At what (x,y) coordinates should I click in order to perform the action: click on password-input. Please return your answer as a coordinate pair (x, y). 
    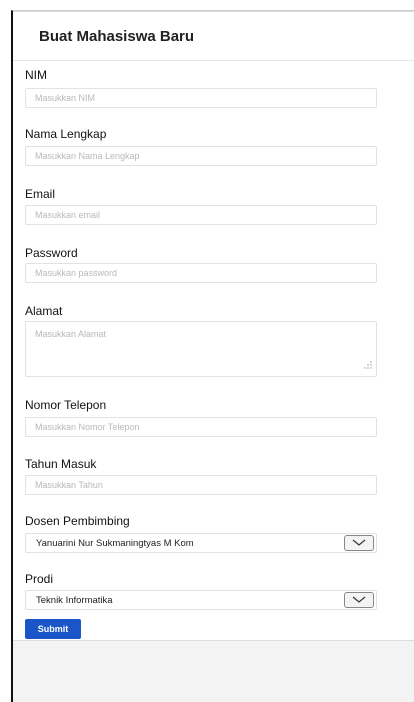
    Looking at the image, I should click on (201, 273).